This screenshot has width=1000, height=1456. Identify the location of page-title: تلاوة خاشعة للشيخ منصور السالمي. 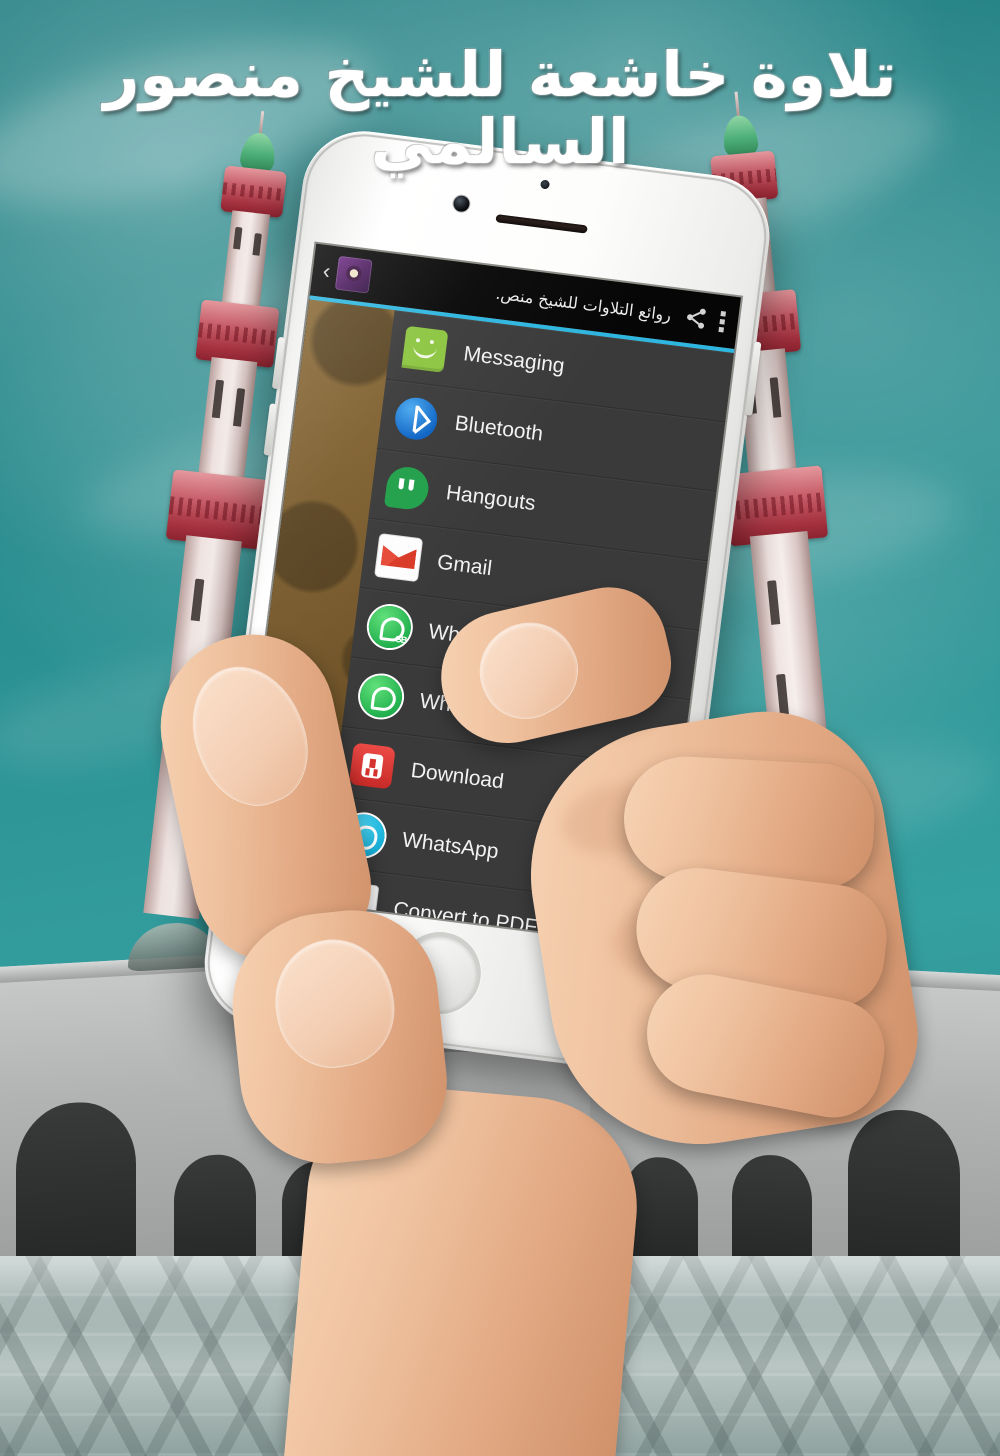
(500, 108).